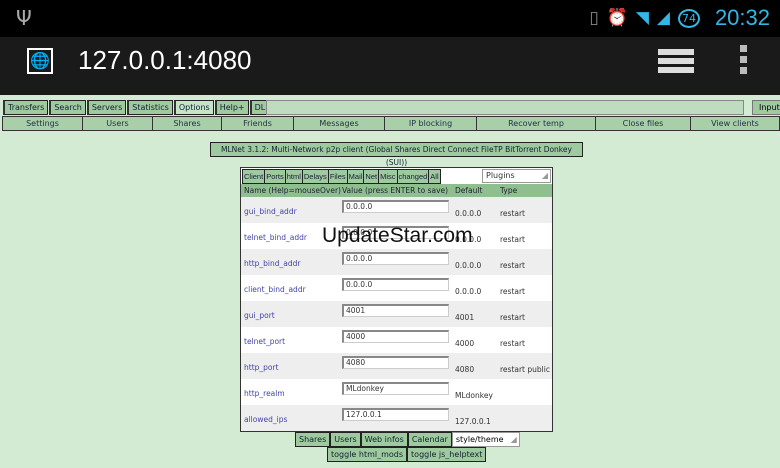  I want to click on subnav-shares: Shares, so click(187, 123).